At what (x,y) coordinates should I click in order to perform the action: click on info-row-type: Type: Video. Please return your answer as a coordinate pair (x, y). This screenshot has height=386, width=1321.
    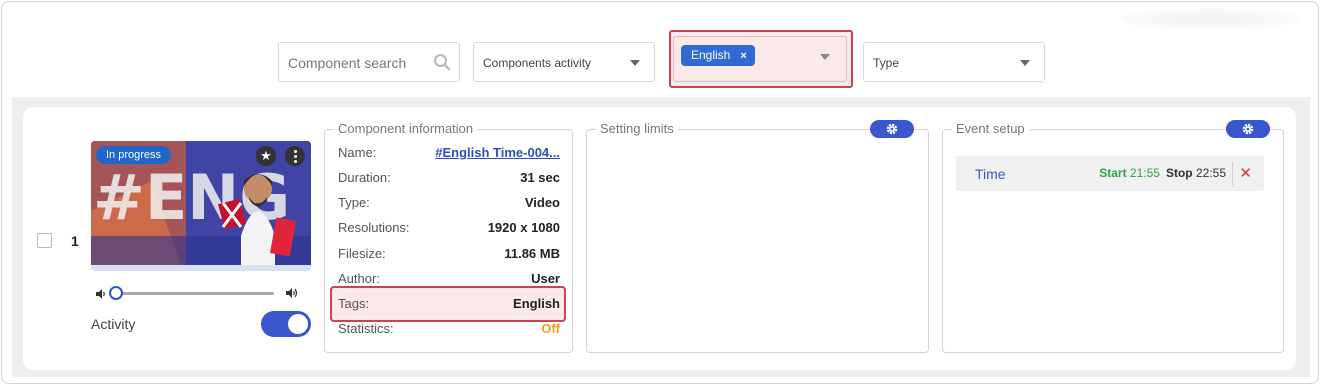
    Looking at the image, I should click on (449, 203).